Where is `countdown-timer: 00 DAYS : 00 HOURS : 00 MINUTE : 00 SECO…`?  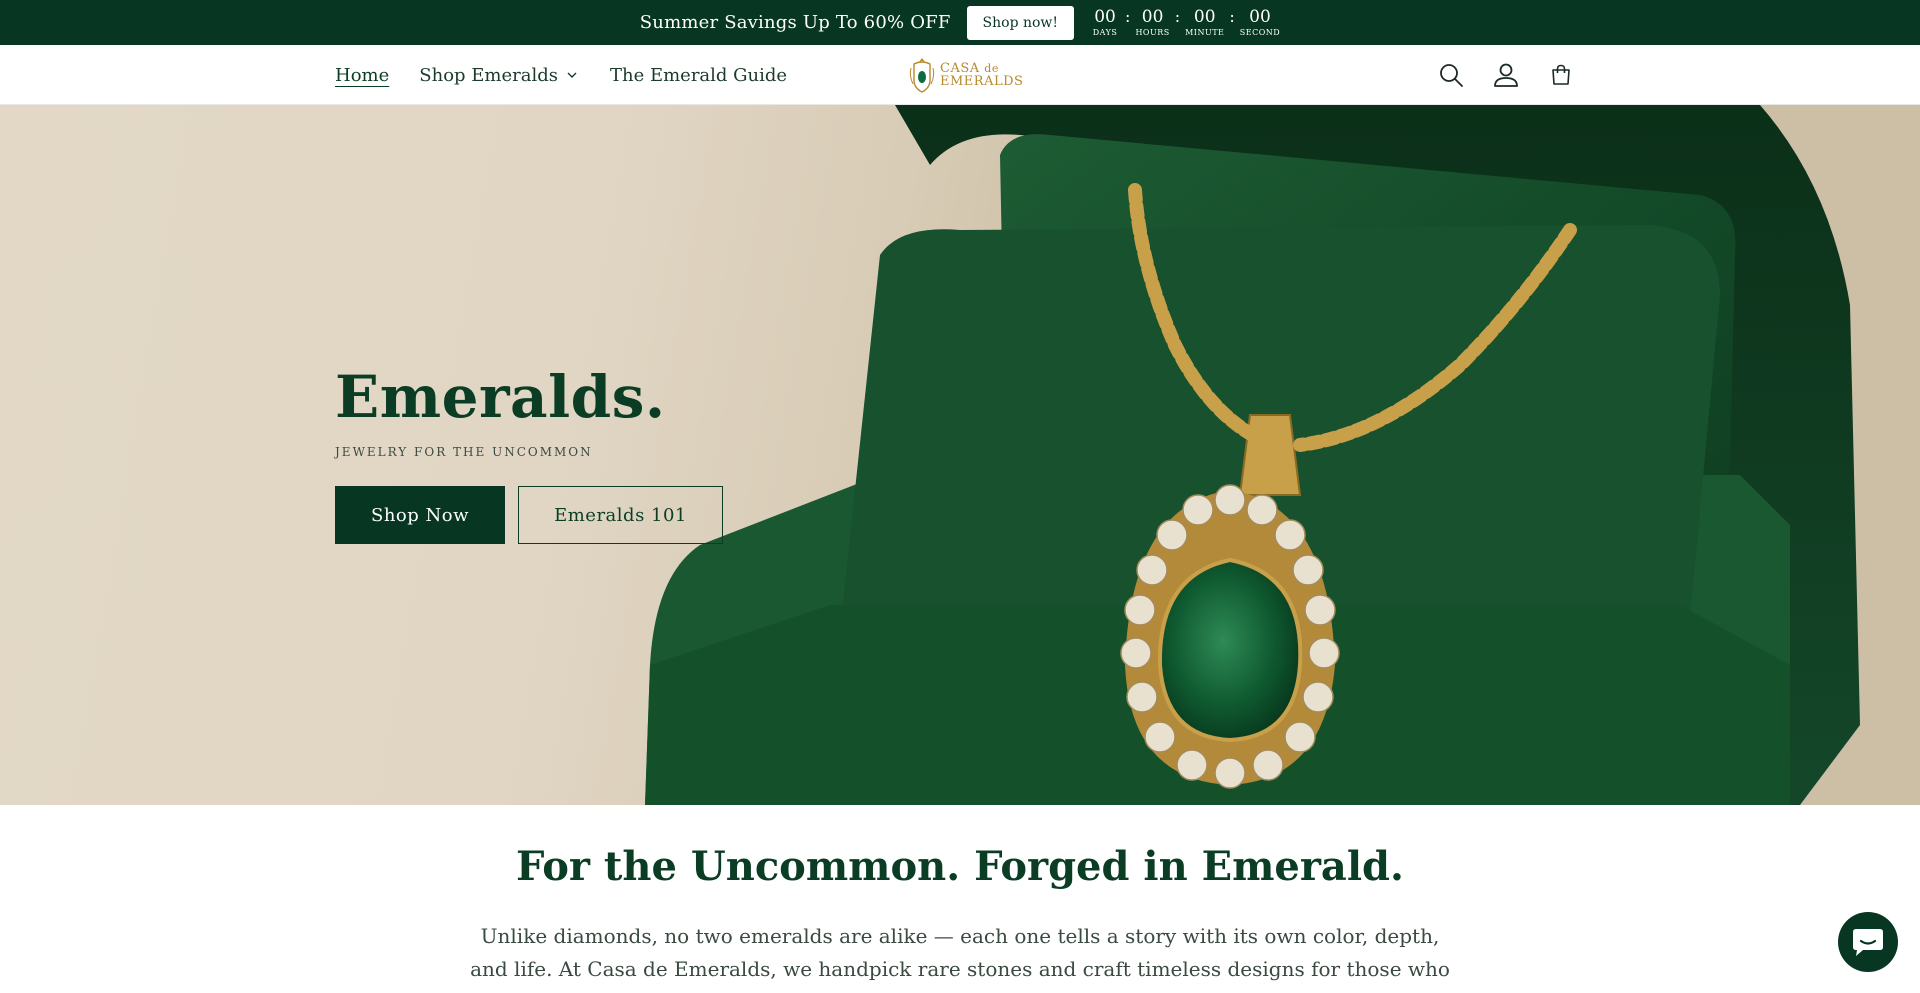 countdown-timer: 00 DAYS : 00 HOURS : 00 MINUTE : 00 SECO… is located at coordinates (1185, 22).